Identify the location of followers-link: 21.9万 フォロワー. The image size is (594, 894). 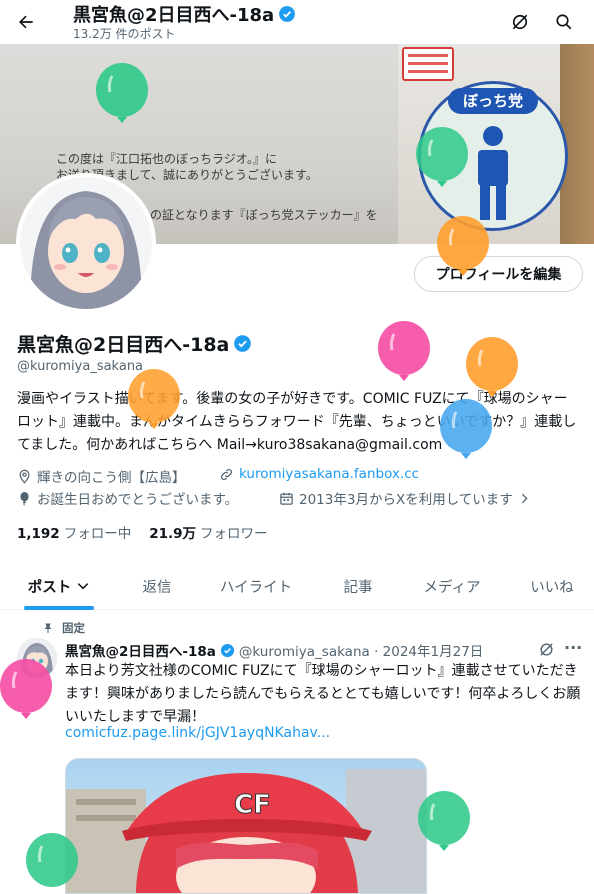
(208, 532).